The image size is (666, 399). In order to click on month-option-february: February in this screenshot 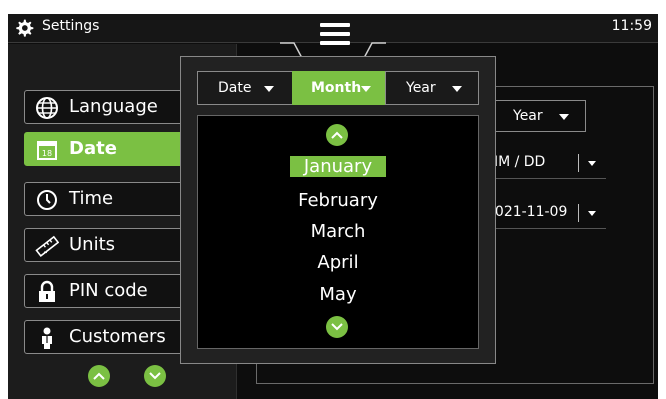, I will do `click(338, 200)`.